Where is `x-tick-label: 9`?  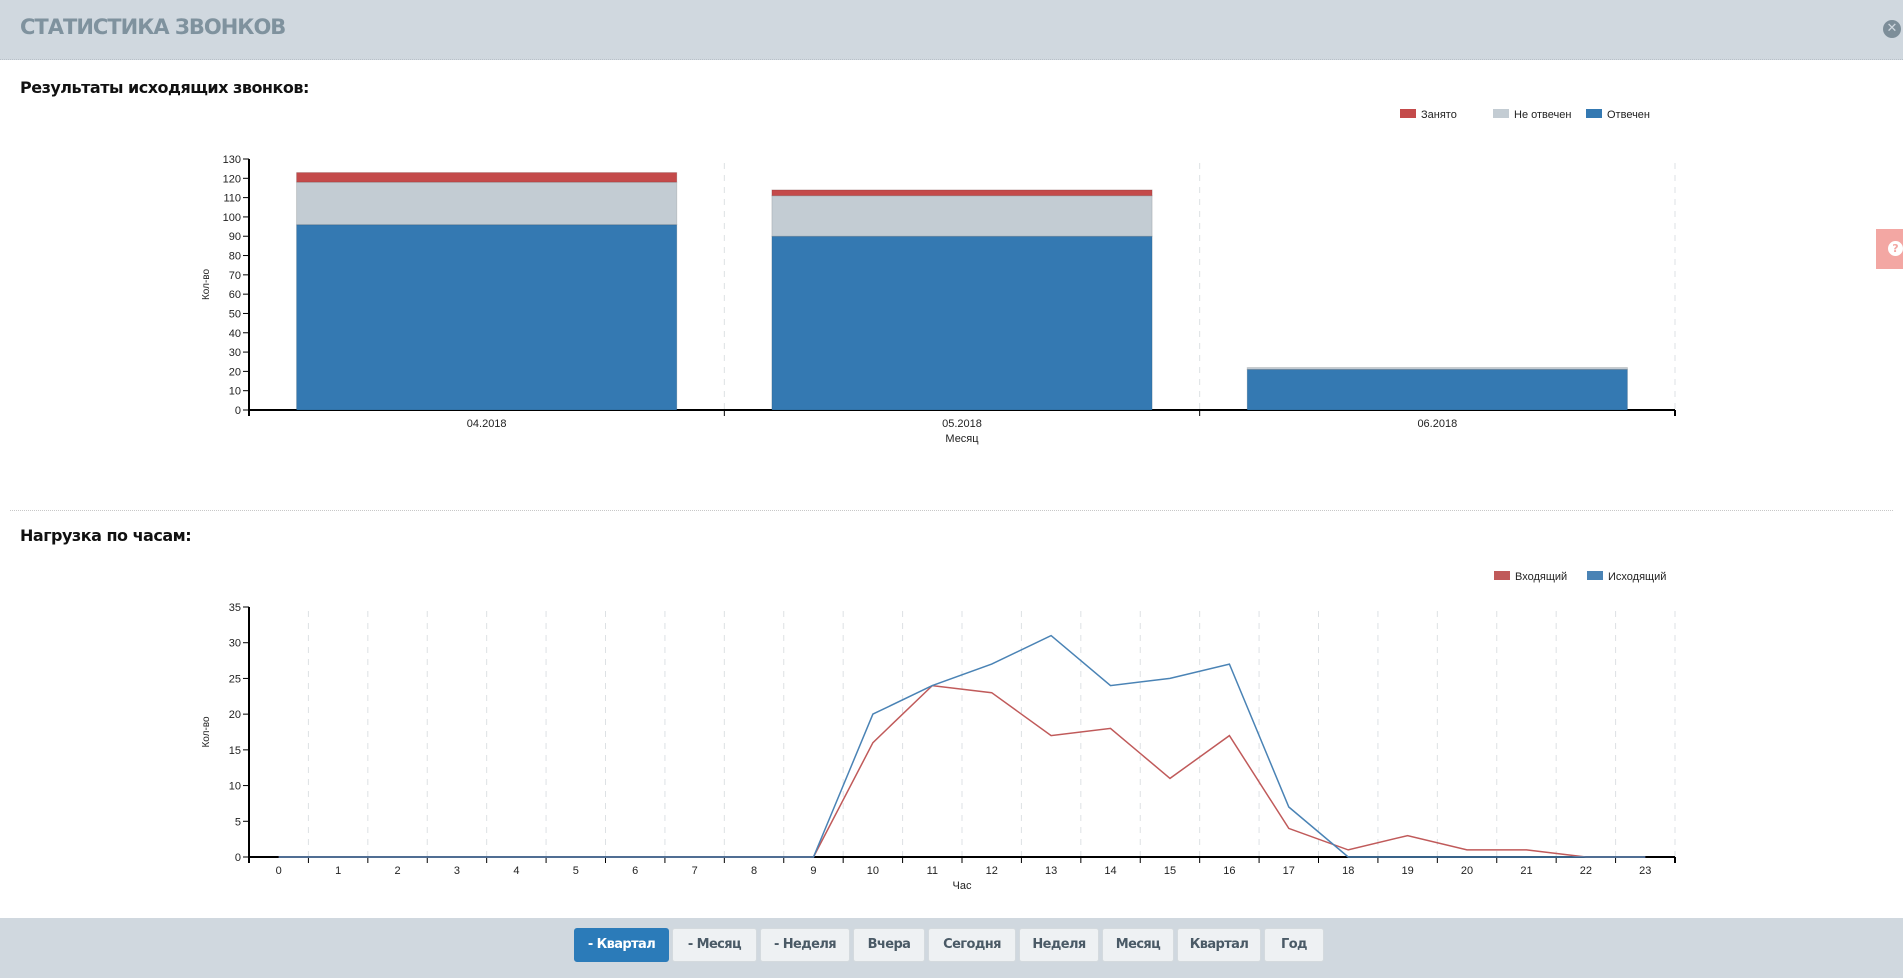 x-tick-label: 9 is located at coordinates (813, 871).